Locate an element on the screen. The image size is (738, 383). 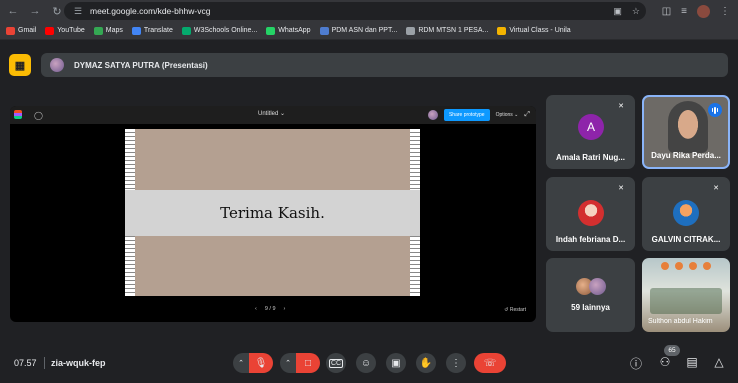
participant-video is located at coordinates (688, 127).